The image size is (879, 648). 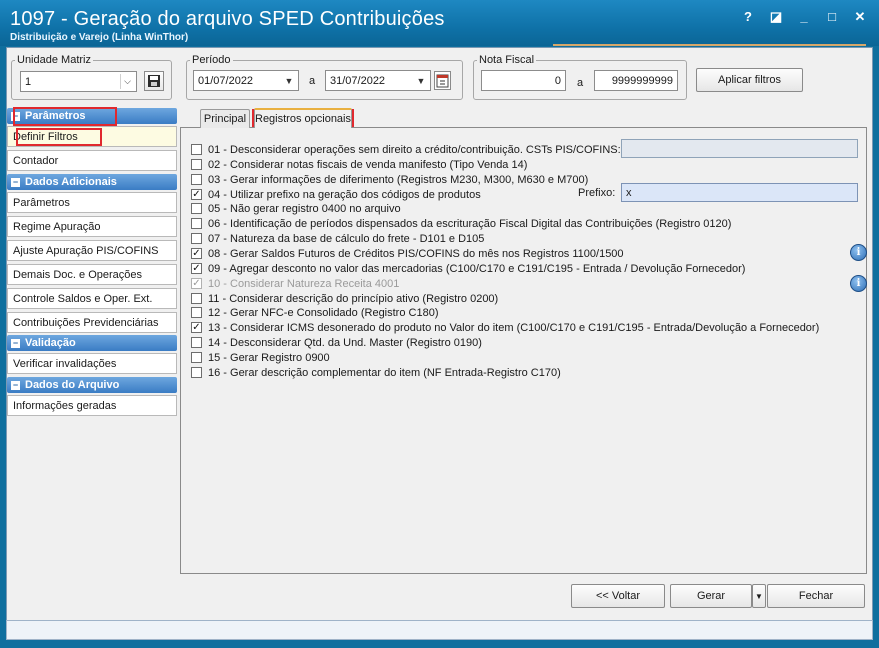 I want to click on unidade-select: 1 ⌵, so click(x=78, y=81).